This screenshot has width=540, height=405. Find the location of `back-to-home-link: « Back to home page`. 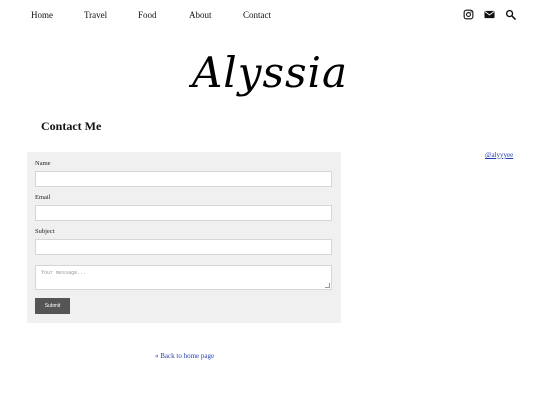

back-to-home-link: « Back to home page is located at coordinates (184, 356).